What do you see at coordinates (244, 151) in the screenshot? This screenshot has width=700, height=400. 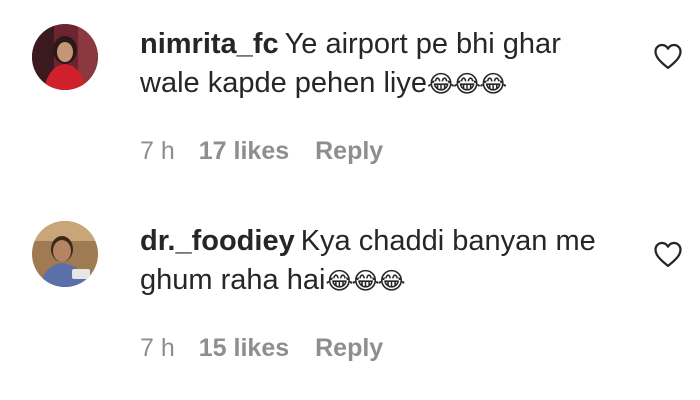 I see `likes-count: 17 likes` at bounding box center [244, 151].